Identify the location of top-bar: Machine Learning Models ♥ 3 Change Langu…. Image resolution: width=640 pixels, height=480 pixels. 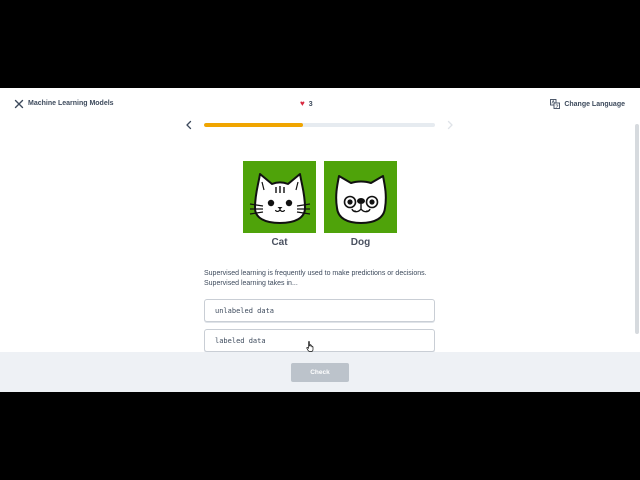
(320, 104).